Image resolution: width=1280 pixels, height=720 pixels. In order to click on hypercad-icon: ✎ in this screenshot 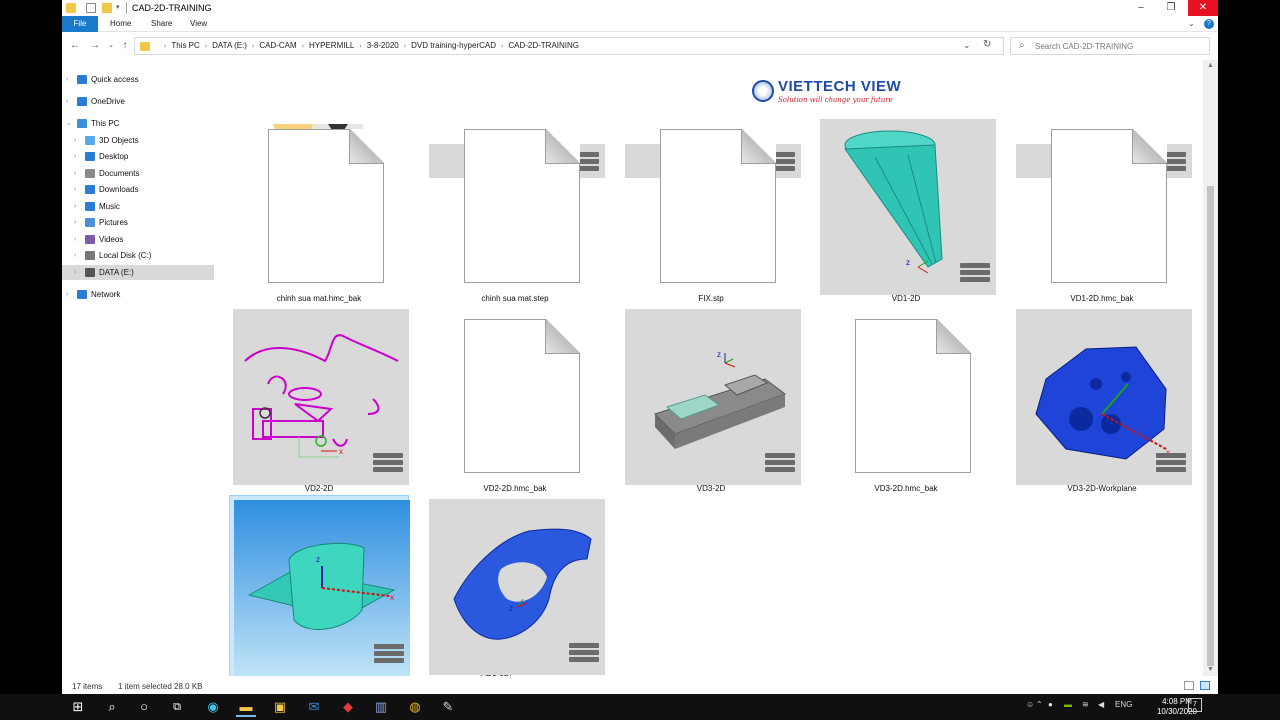, I will do `click(448, 707)`.